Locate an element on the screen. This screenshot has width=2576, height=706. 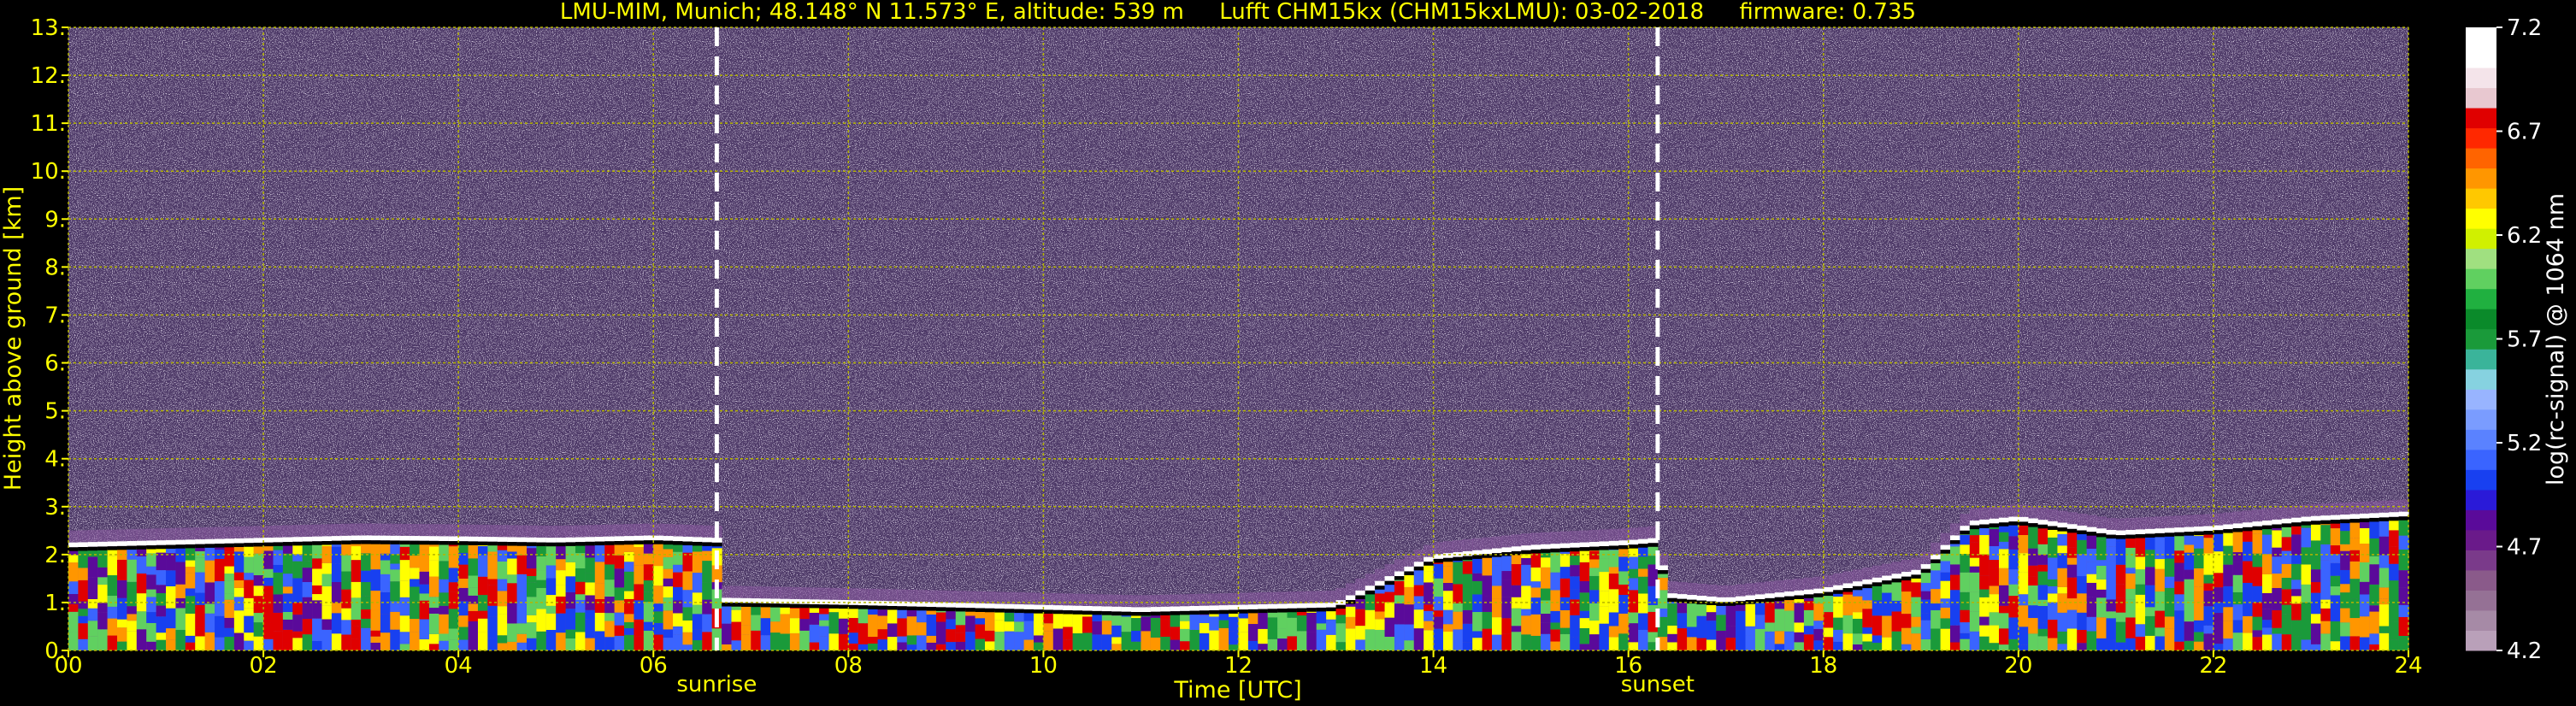
y-tick-label: 1. is located at coordinates (55, 603).